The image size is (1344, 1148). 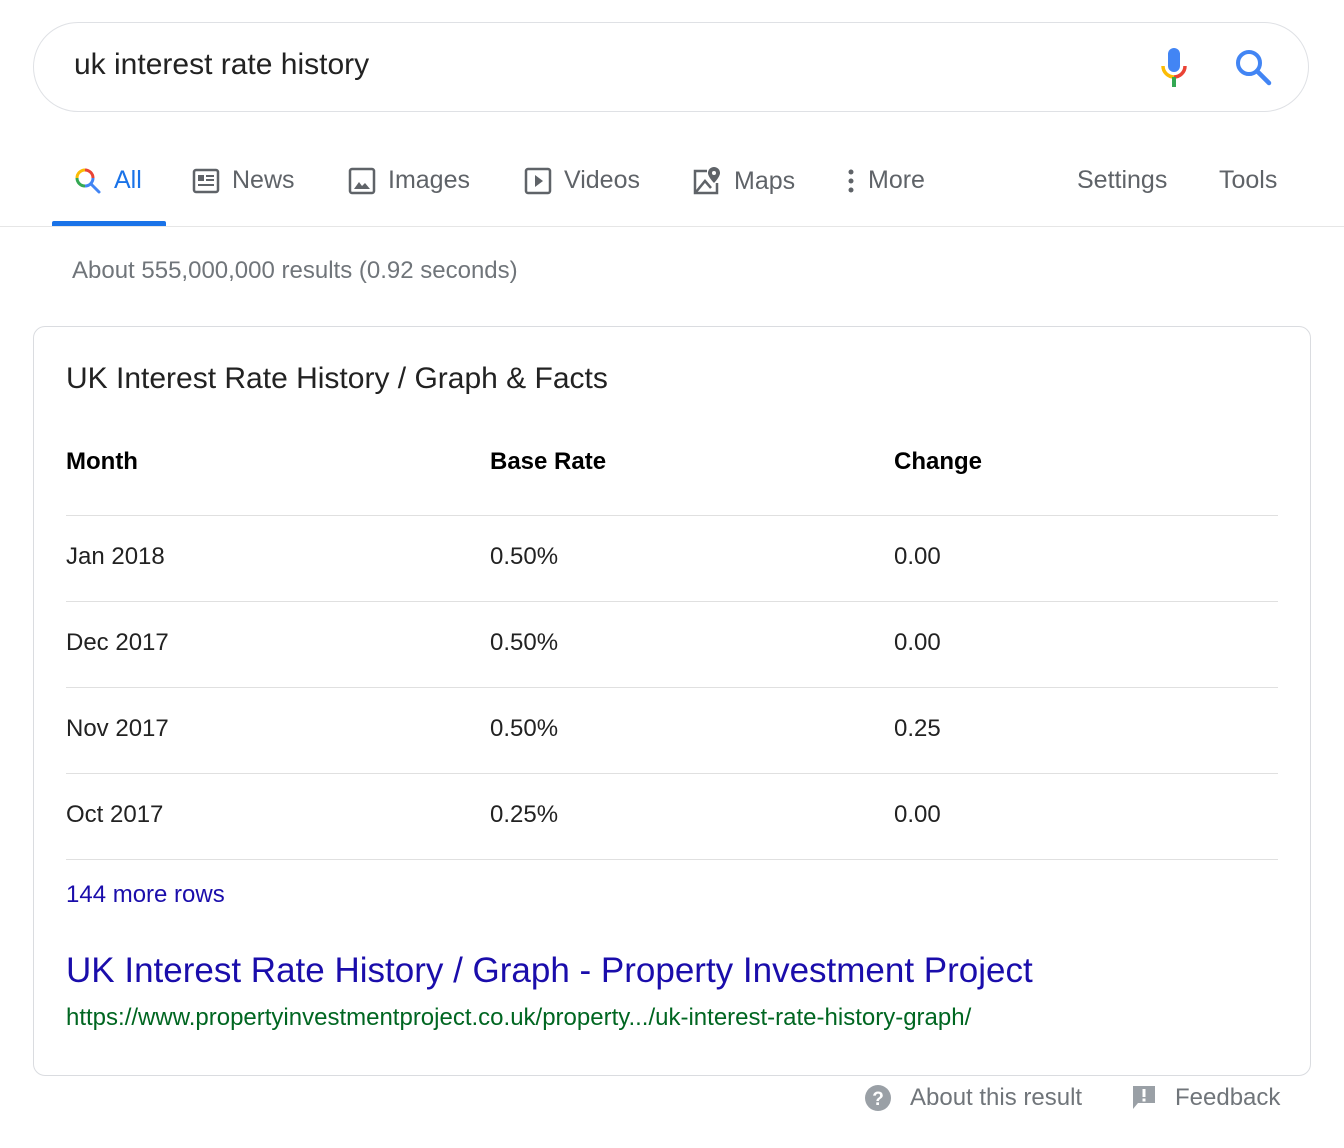 What do you see at coordinates (337, 378) in the screenshot?
I see `snippet-title: UK Interest Rate History / Graph & Facts` at bounding box center [337, 378].